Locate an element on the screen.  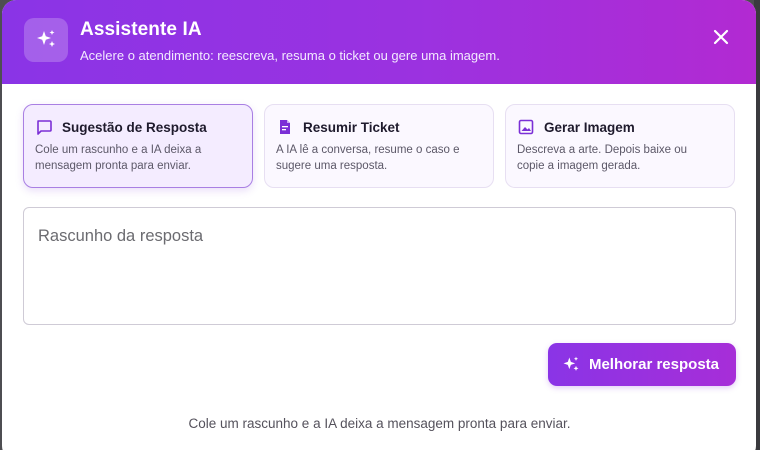
document-icon is located at coordinates (285, 127).